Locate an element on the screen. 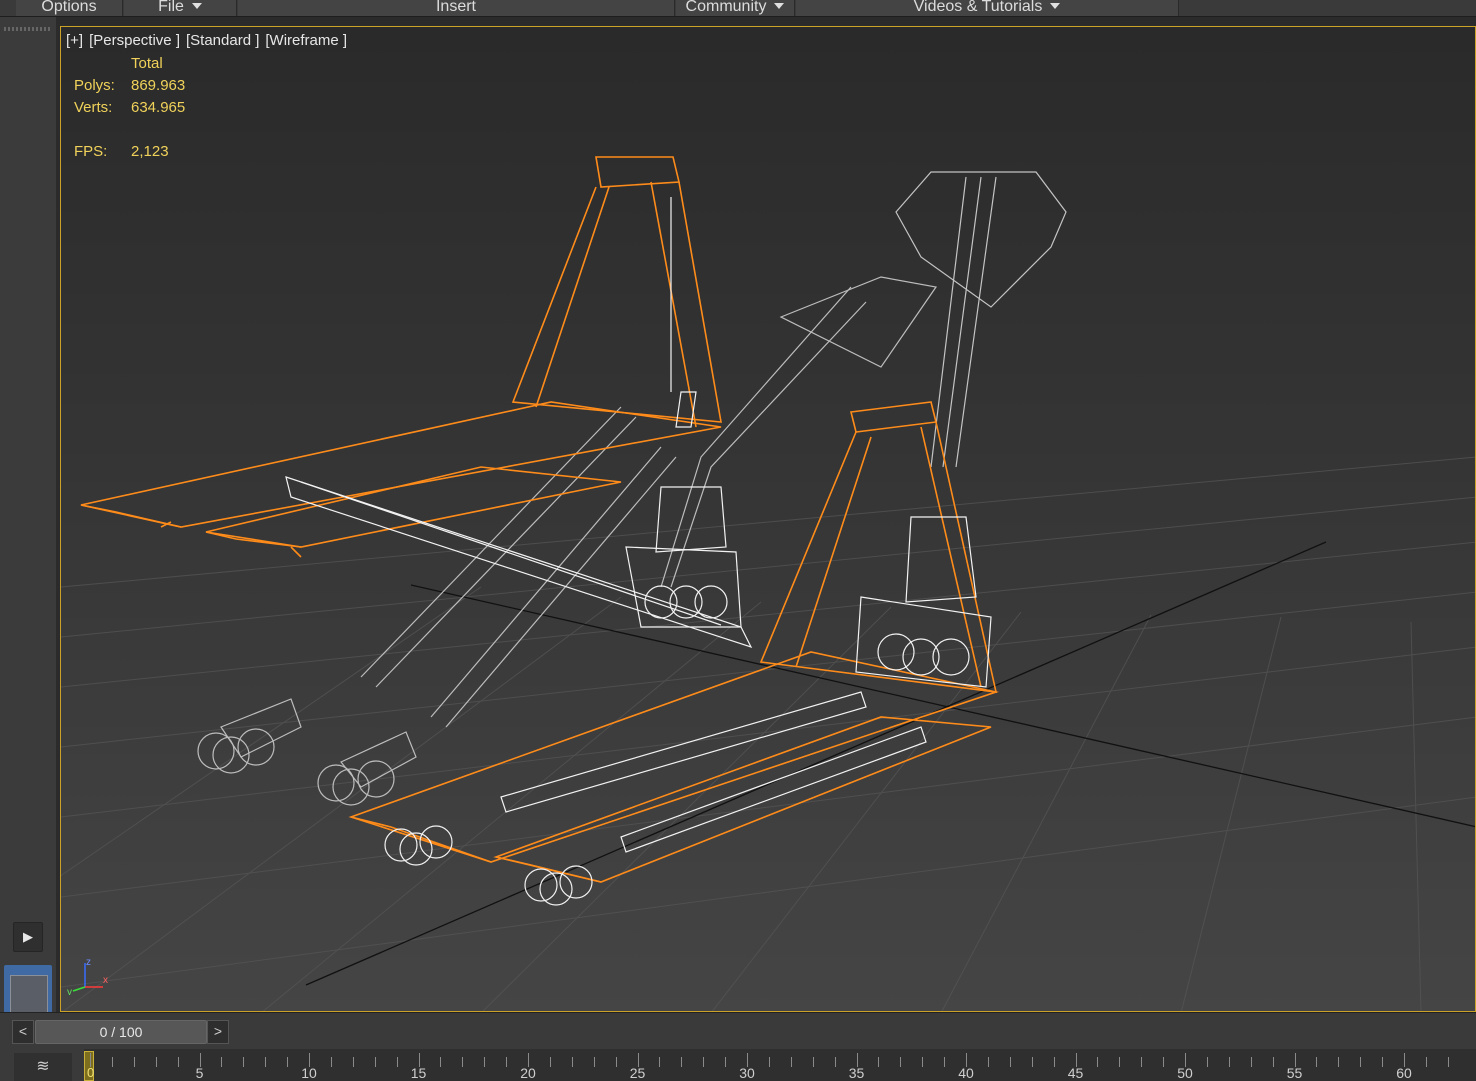 The width and height of the screenshot is (1476, 1081). stats-verts-label: Verts: is located at coordinates (93, 107).